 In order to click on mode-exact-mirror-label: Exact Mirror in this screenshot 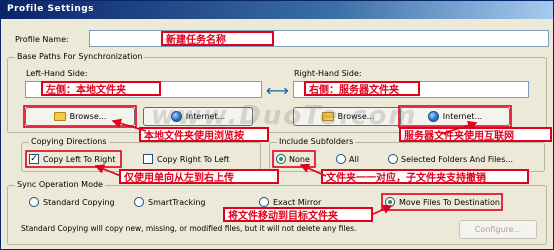, I will do `click(297, 202)`.